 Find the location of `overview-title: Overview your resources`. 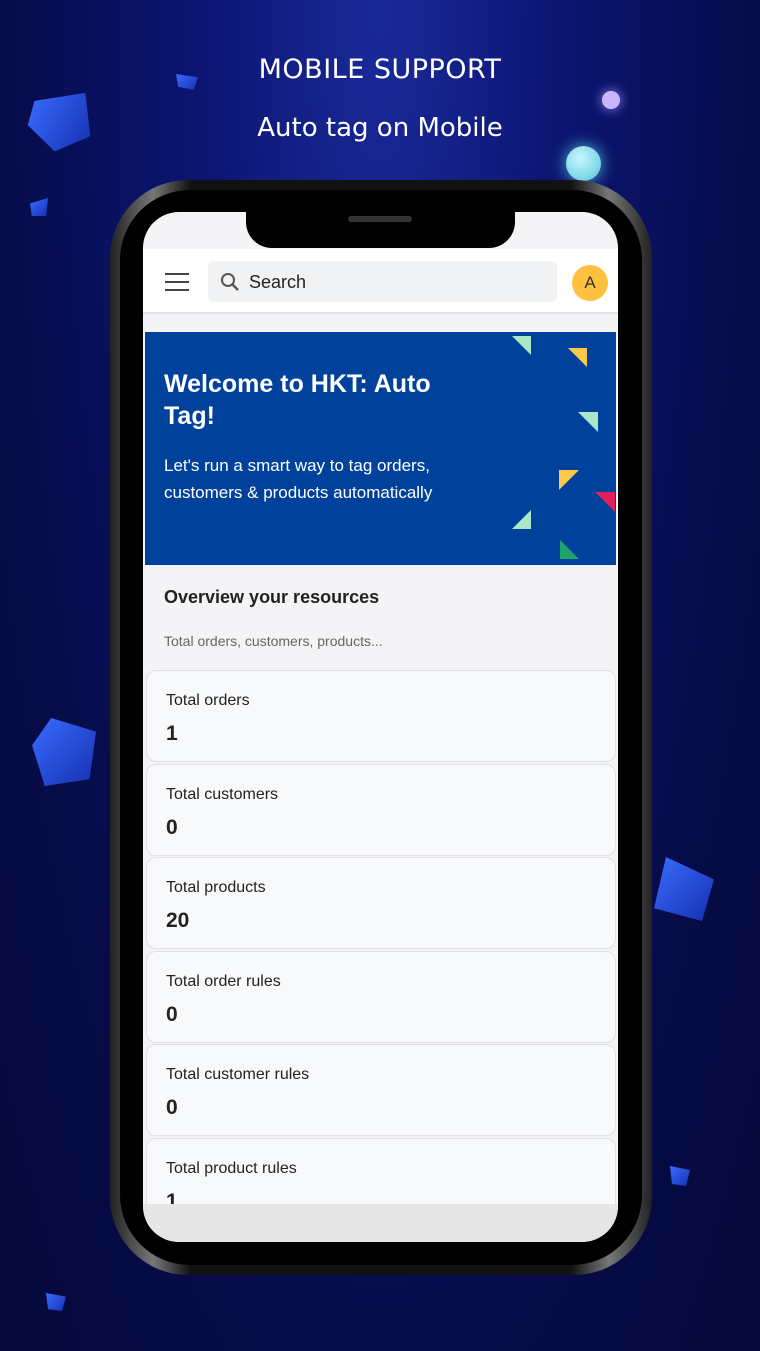

overview-title: Overview your resources is located at coordinates (272, 597).